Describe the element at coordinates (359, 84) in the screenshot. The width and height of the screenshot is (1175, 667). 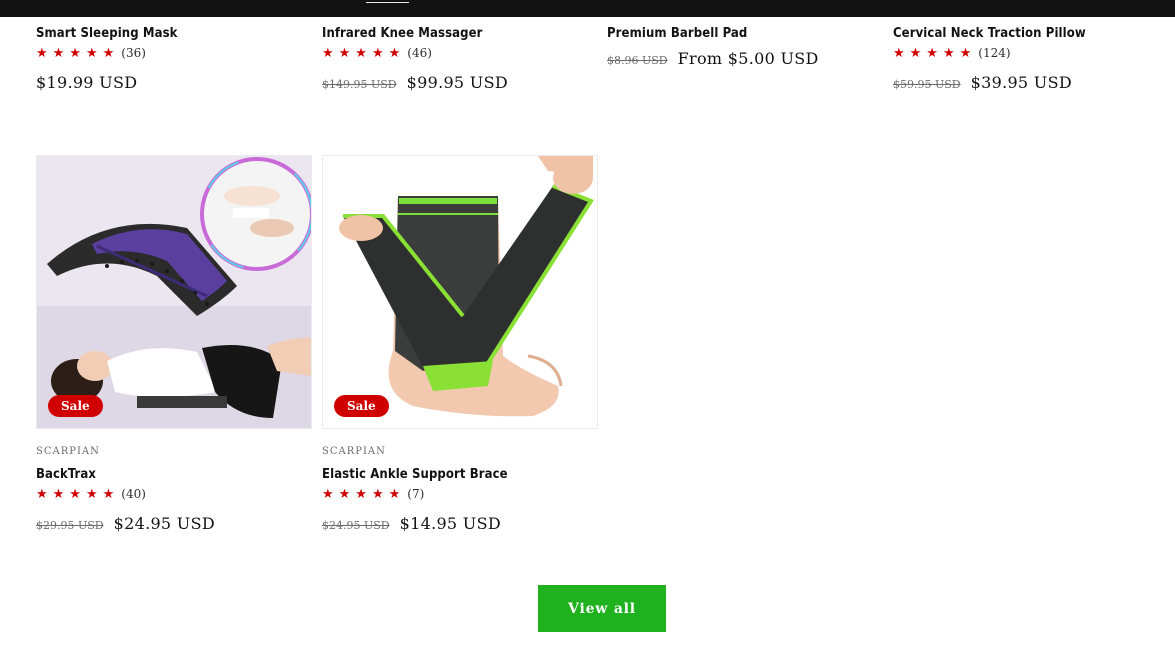
I see `regular-price: $149.95 USD` at that location.